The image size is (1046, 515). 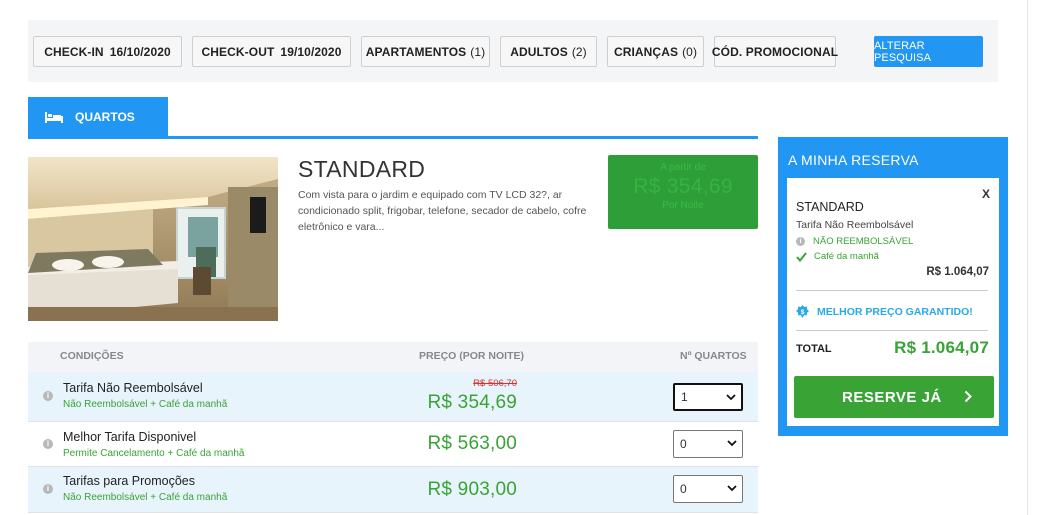 I want to click on children-field: CRIANÇAS (0), so click(x=655, y=51).